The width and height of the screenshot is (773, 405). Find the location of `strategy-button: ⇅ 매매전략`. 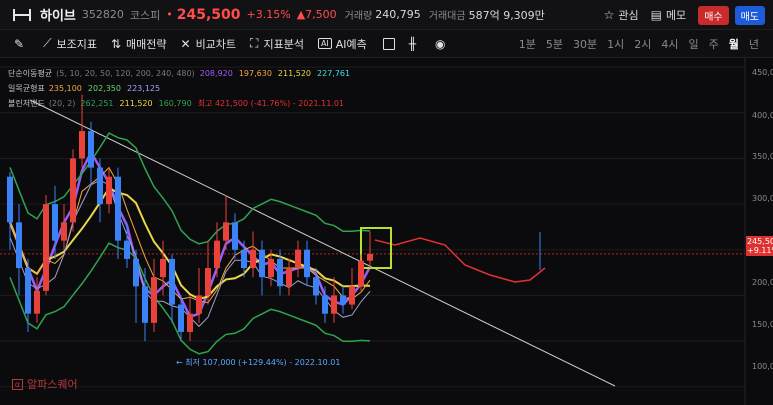

strategy-button: ⇅ 매매전략 is located at coordinates (139, 44).